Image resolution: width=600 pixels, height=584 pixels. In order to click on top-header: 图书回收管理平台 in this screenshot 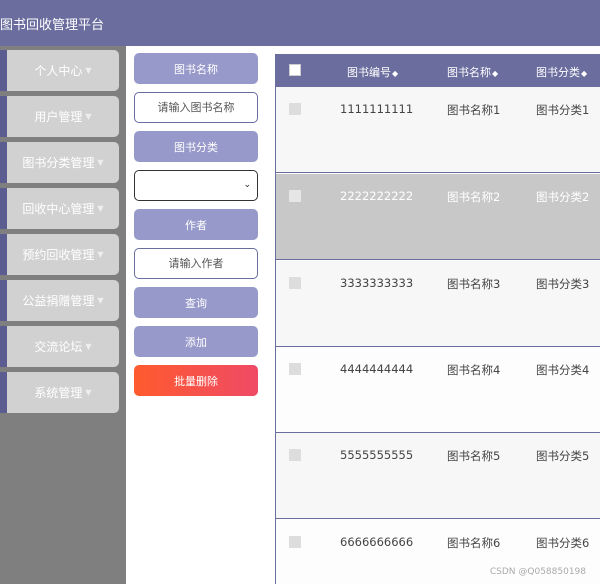, I will do `click(300, 23)`.